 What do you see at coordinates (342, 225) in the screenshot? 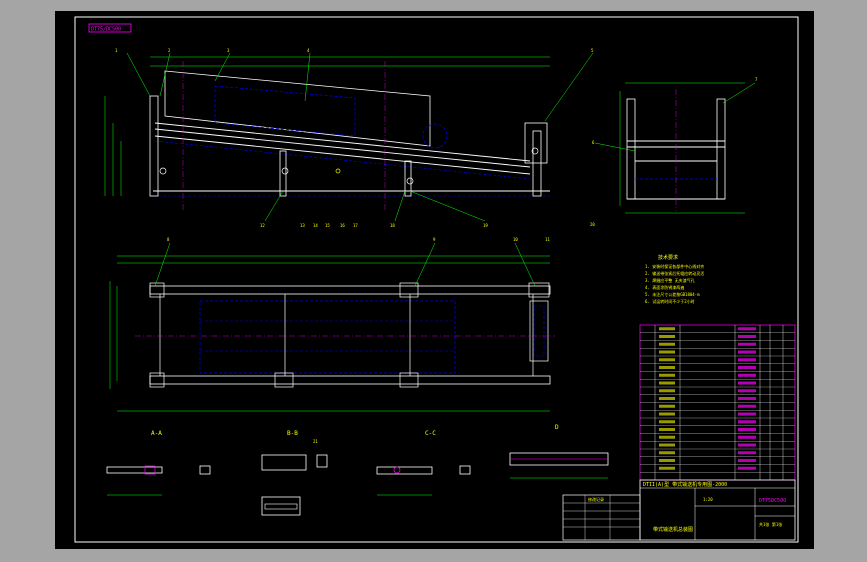
I see `balloon-16: 16` at bounding box center [342, 225].